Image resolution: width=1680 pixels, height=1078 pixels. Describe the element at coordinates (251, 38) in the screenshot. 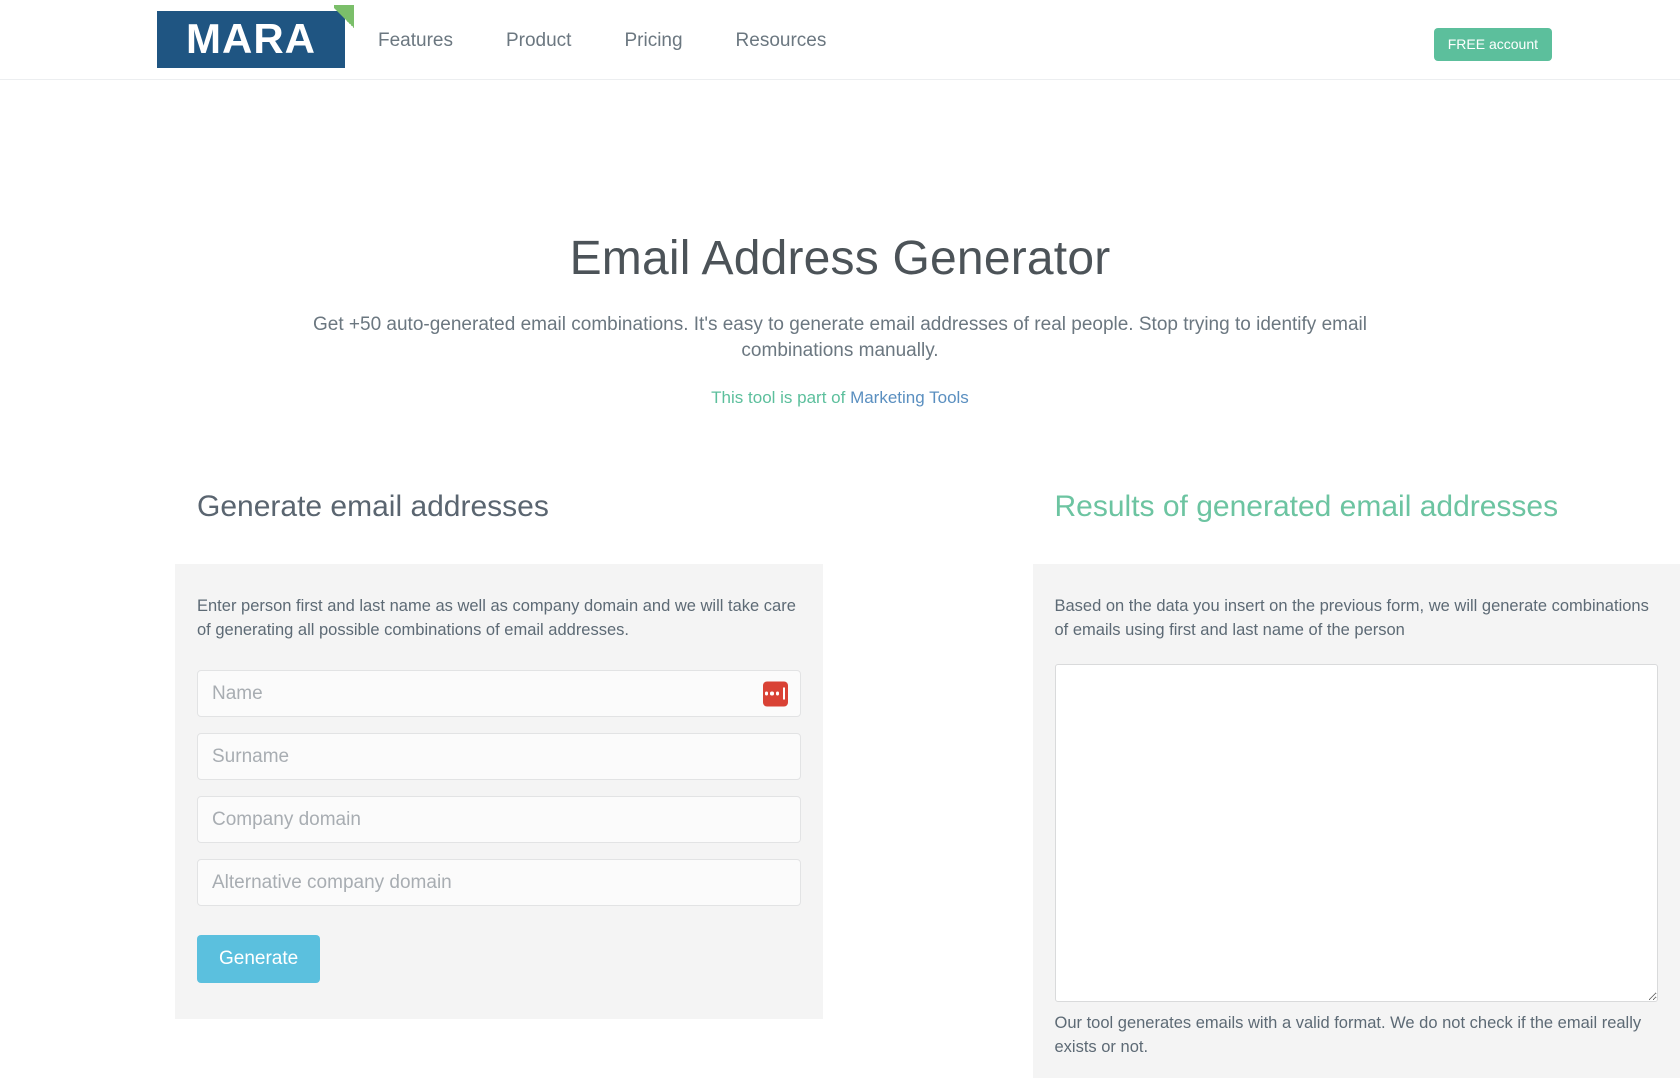

I see `logo-text: MARA` at that location.